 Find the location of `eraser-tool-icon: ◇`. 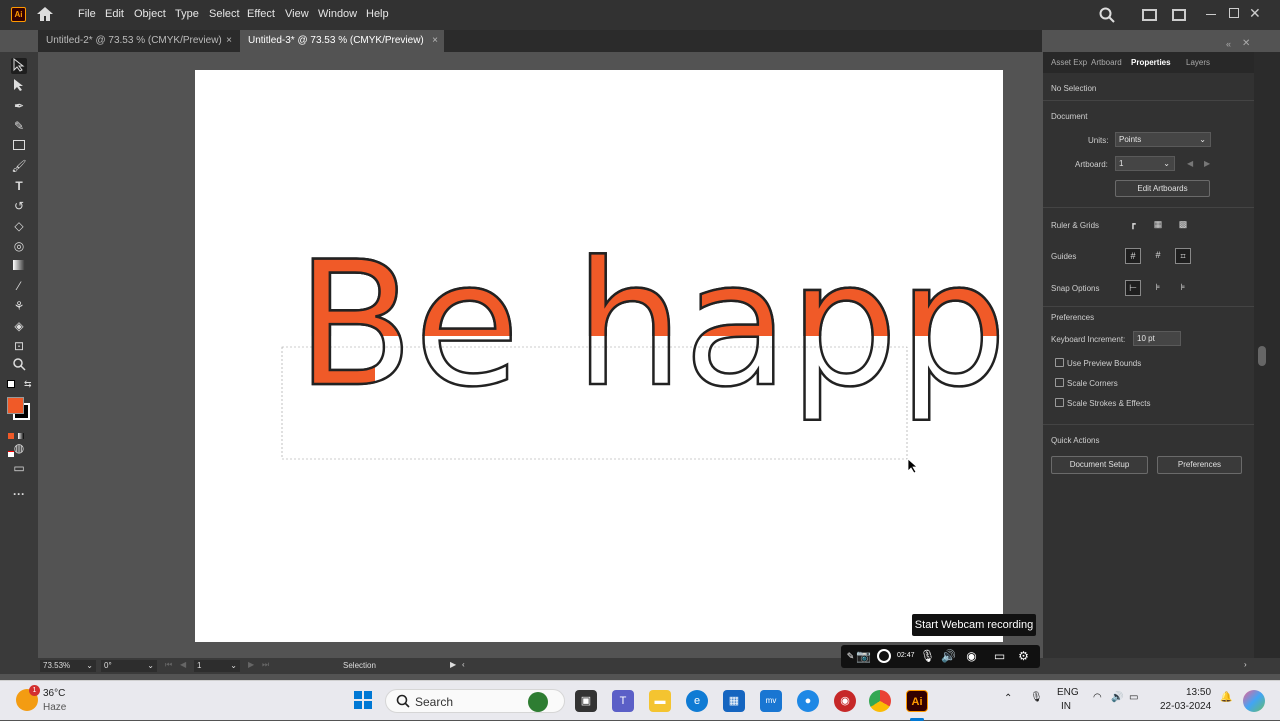

eraser-tool-icon: ◇ is located at coordinates (19, 226).